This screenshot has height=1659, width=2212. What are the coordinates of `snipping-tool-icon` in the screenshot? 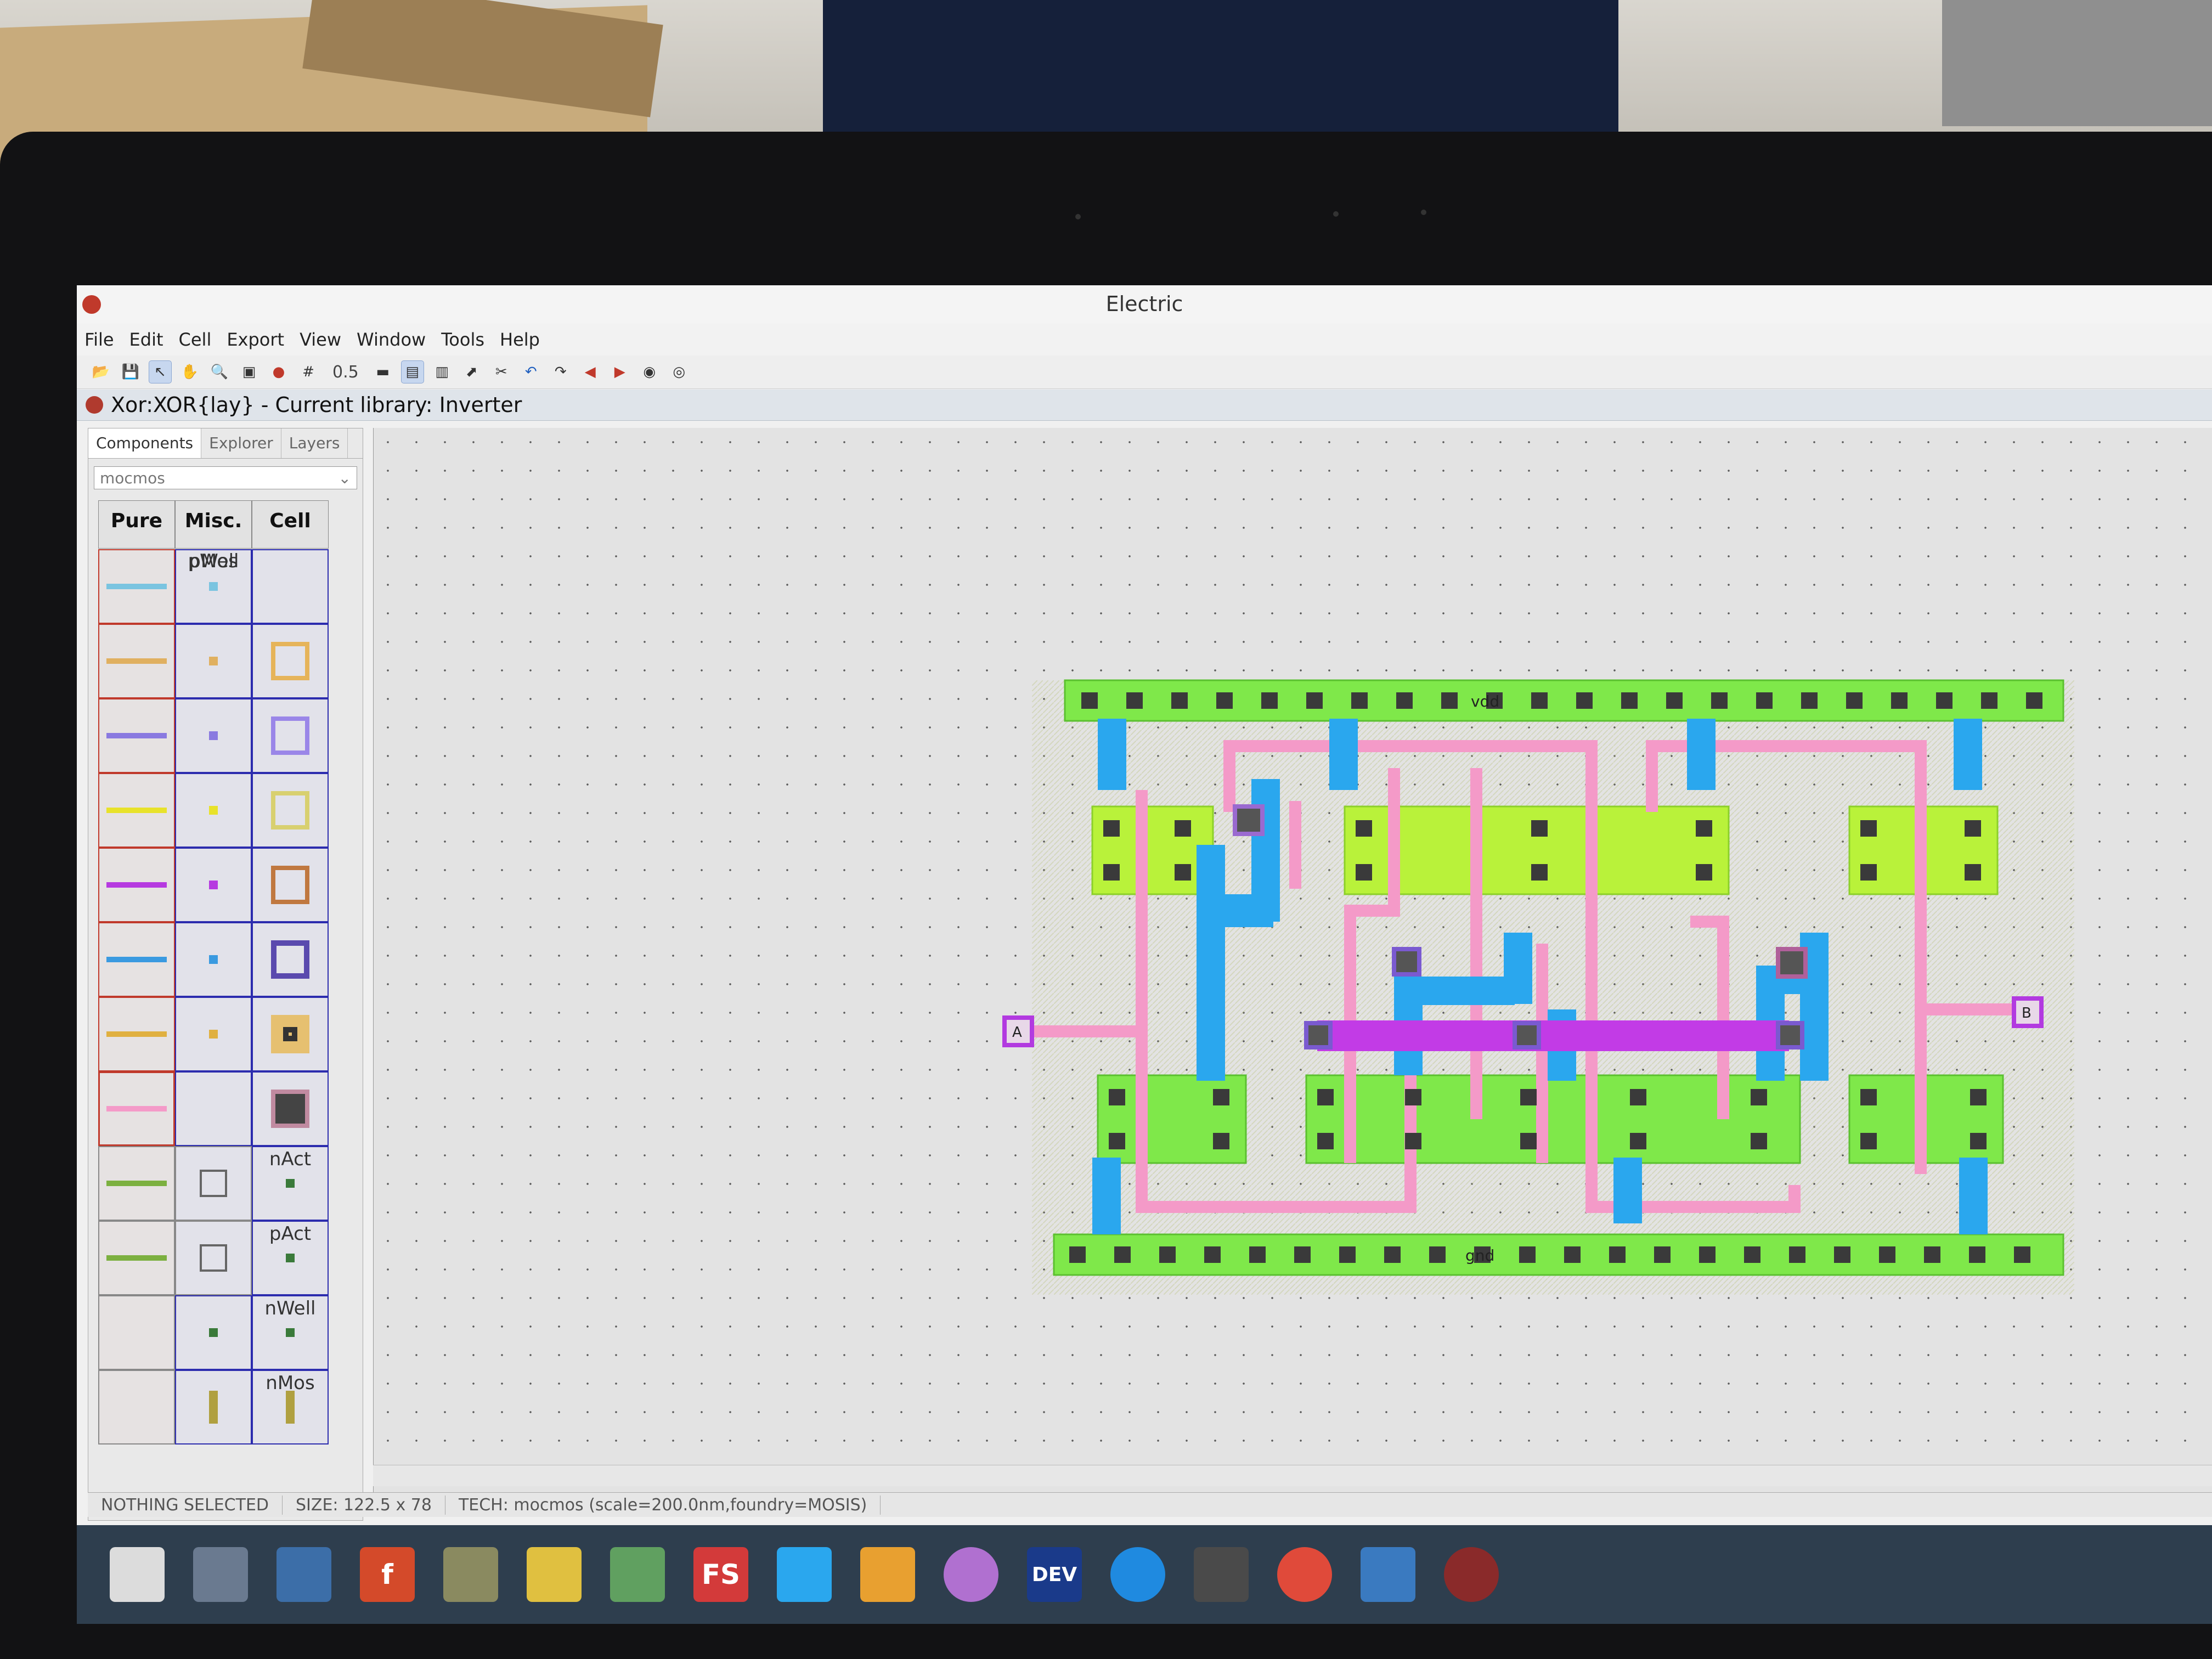 It's located at (1221, 1575).